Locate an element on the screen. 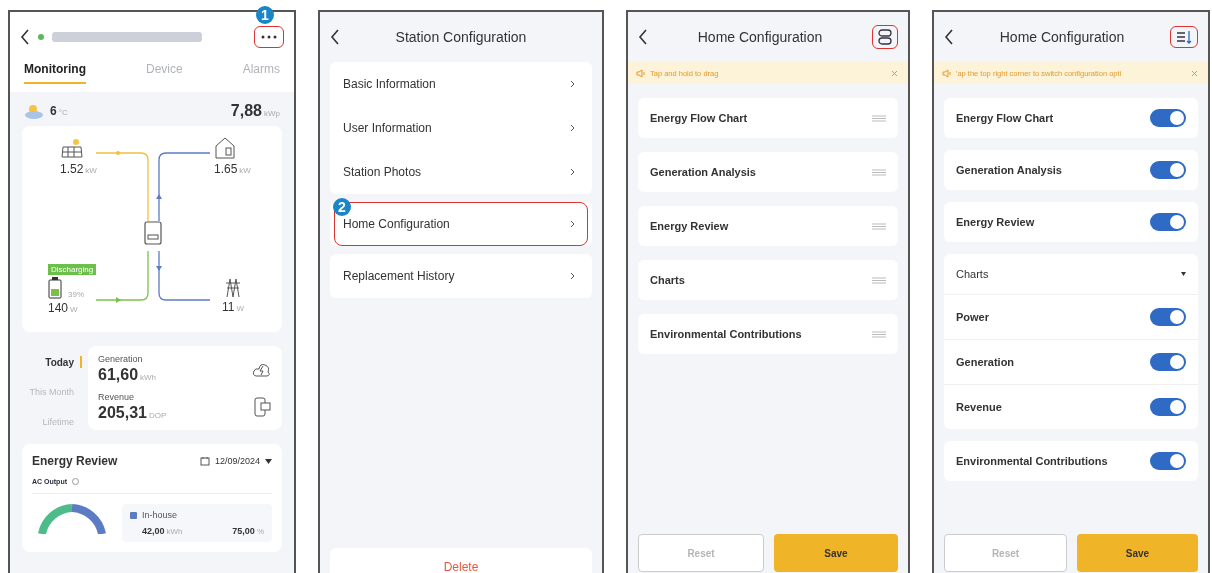 The image size is (1212, 573). screen-title: Station Configuration is located at coordinates (461, 37).